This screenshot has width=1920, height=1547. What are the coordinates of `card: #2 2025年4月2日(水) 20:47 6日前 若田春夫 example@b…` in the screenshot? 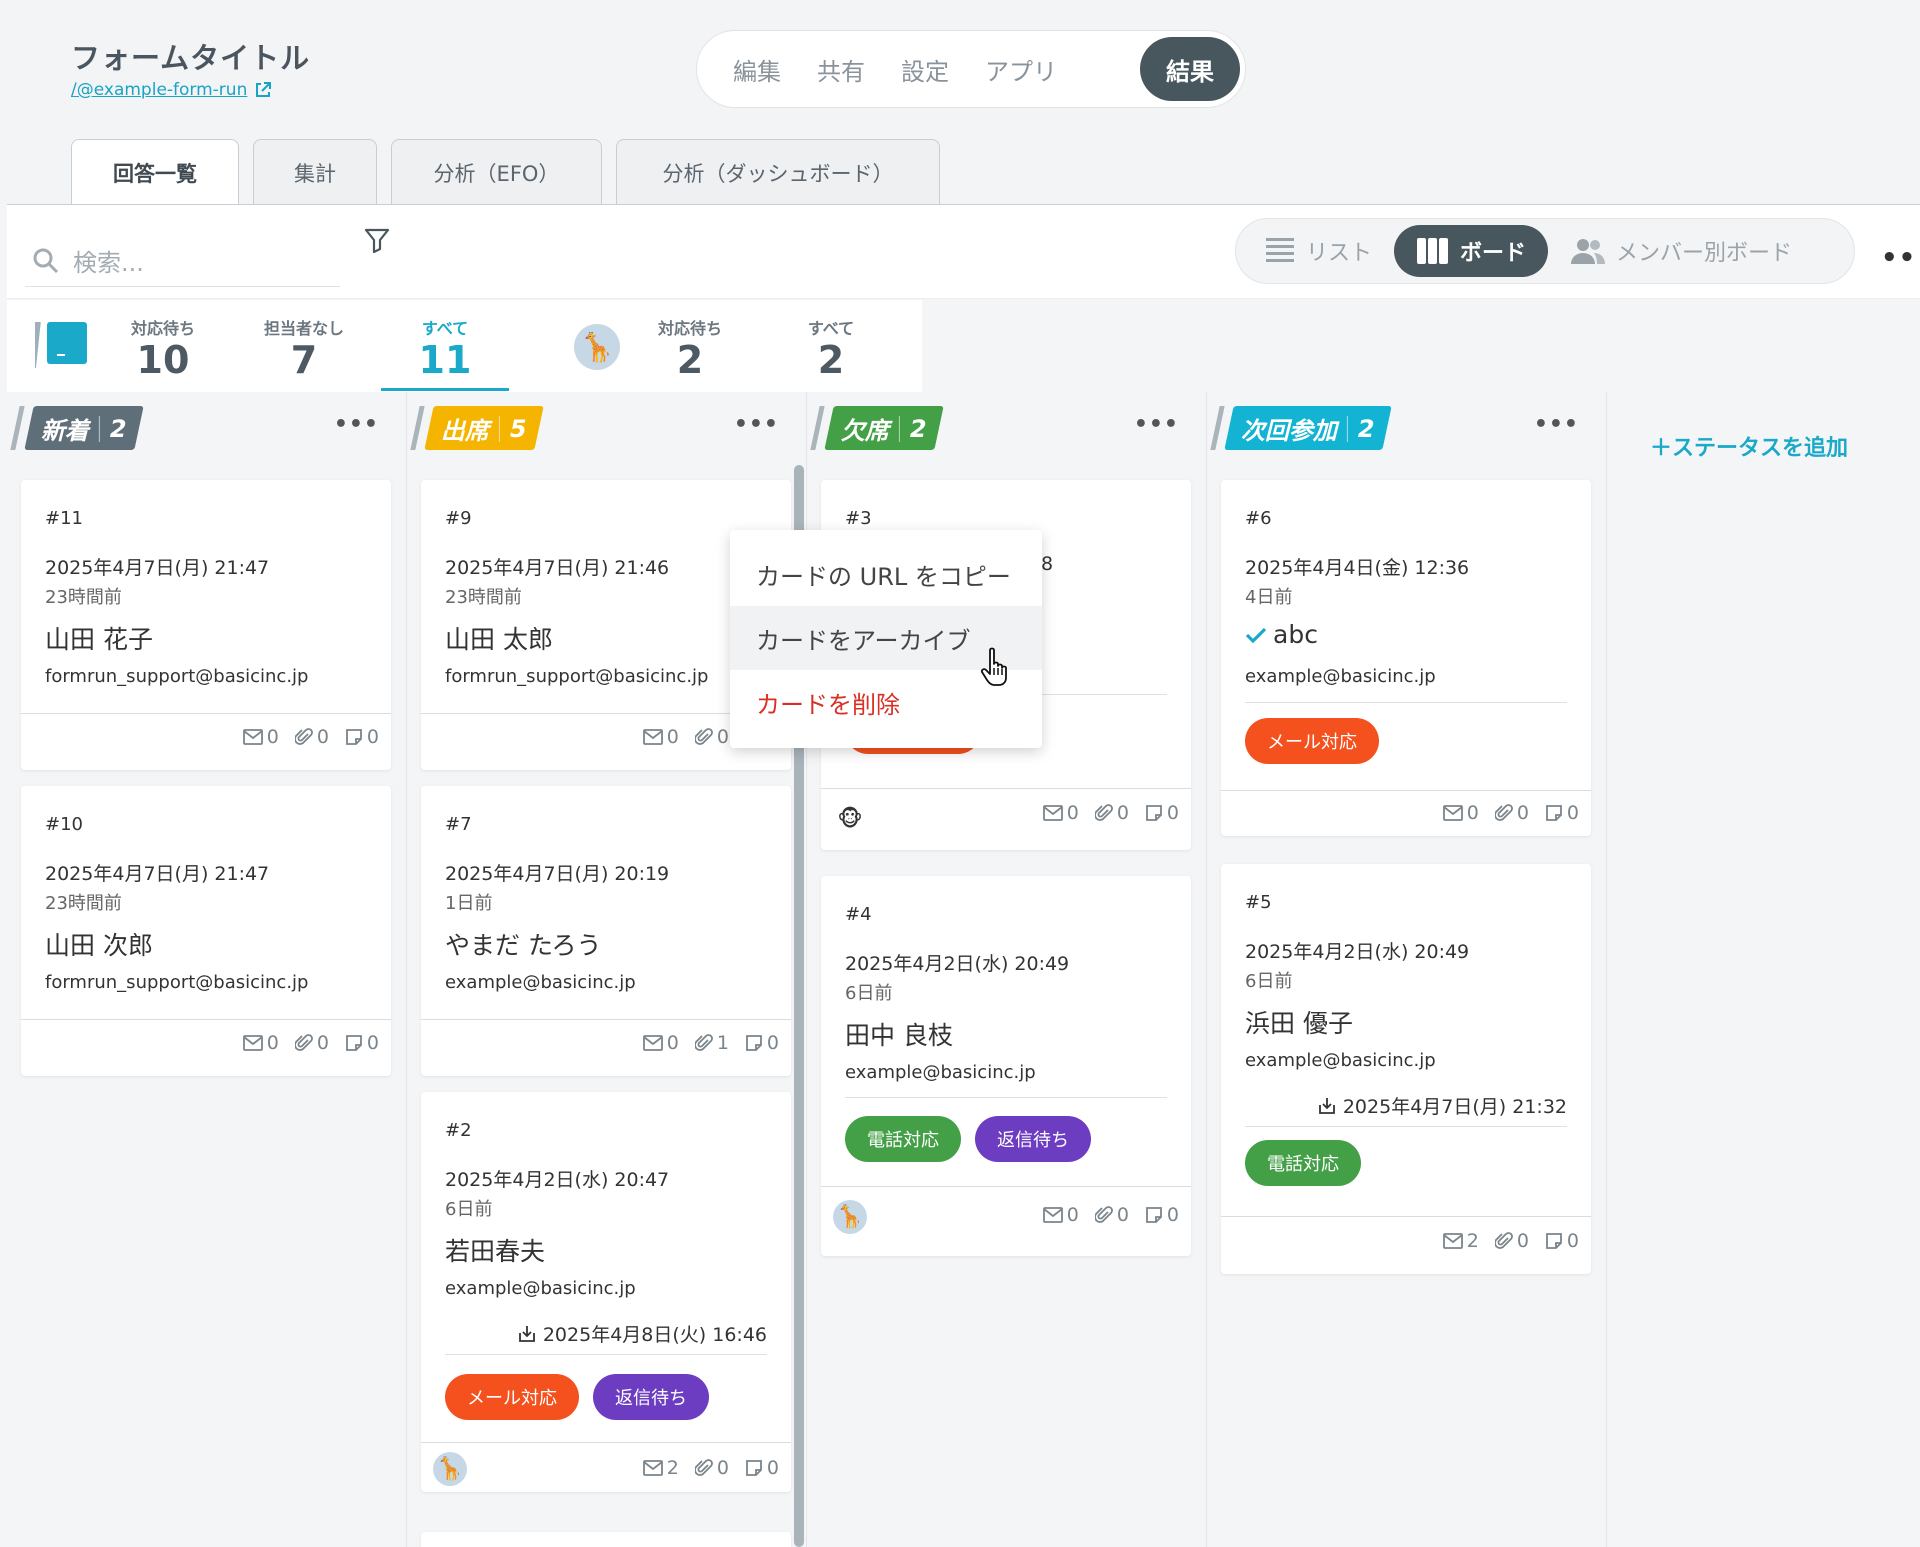 It's located at (606, 1292).